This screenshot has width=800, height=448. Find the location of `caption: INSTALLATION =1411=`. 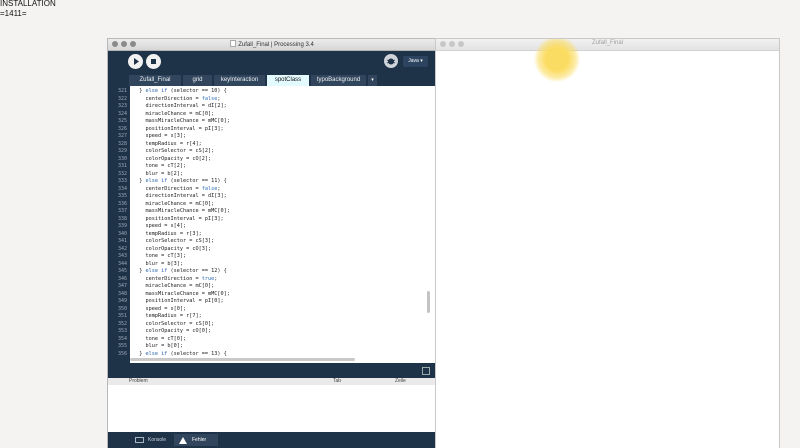

caption: INSTALLATION =1411= is located at coordinates (28, 9).